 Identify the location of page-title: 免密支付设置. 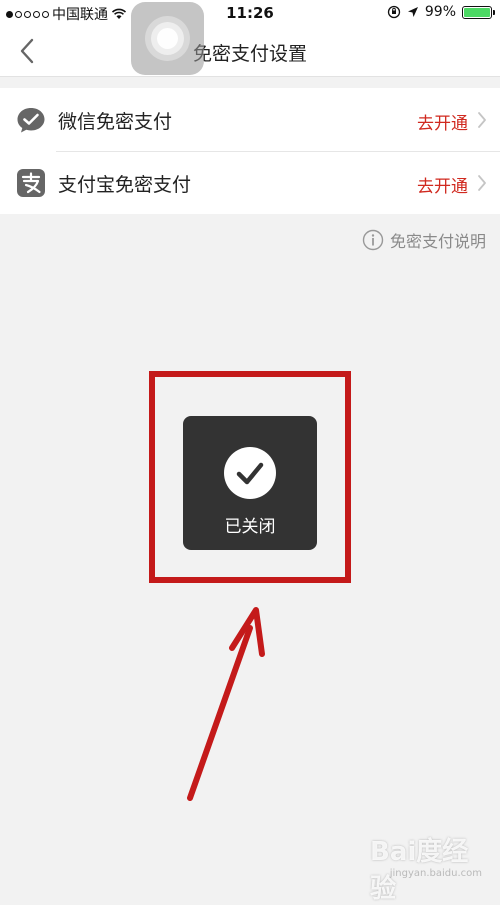
(249, 54).